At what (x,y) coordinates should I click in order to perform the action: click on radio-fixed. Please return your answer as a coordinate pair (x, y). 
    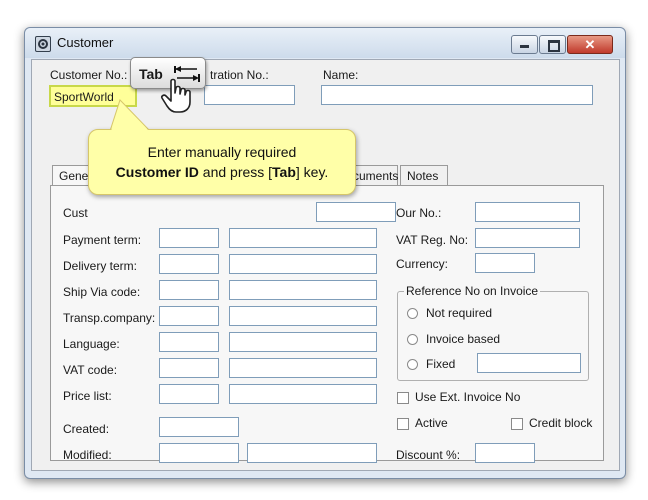
    Looking at the image, I should click on (412, 364).